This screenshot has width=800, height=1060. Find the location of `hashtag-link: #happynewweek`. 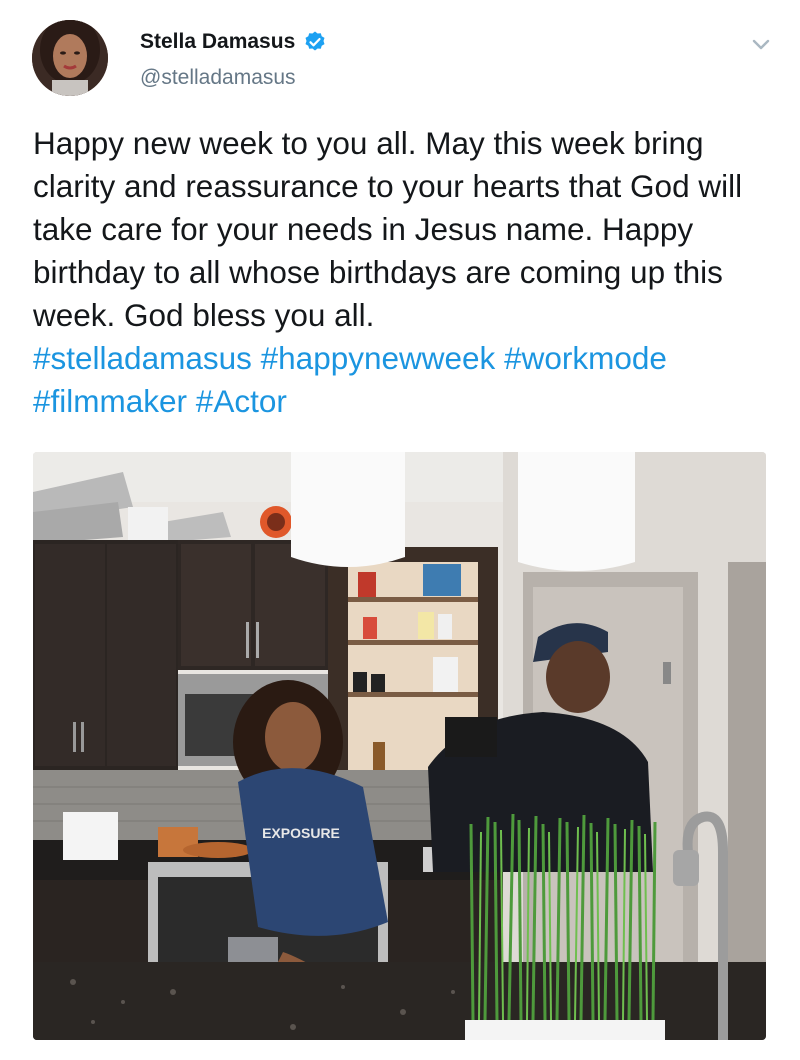

hashtag-link: #happynewweek is located at coordinates (378, 358).